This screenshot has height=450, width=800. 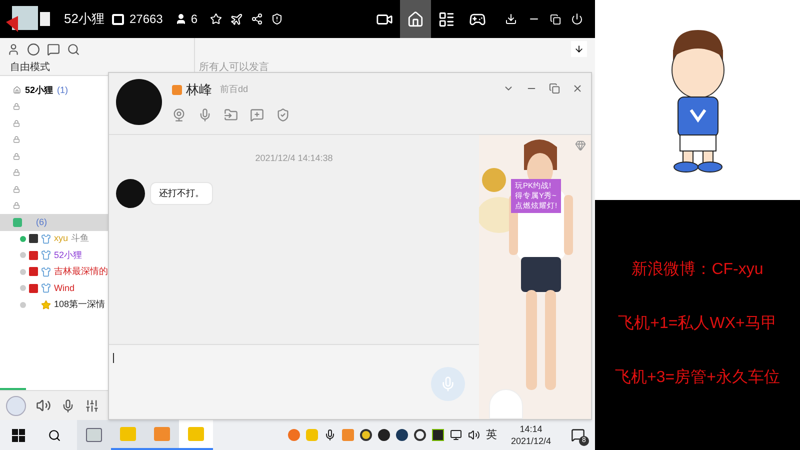 I want to click on member-name: 52小狸, so click(x=68, y=255).